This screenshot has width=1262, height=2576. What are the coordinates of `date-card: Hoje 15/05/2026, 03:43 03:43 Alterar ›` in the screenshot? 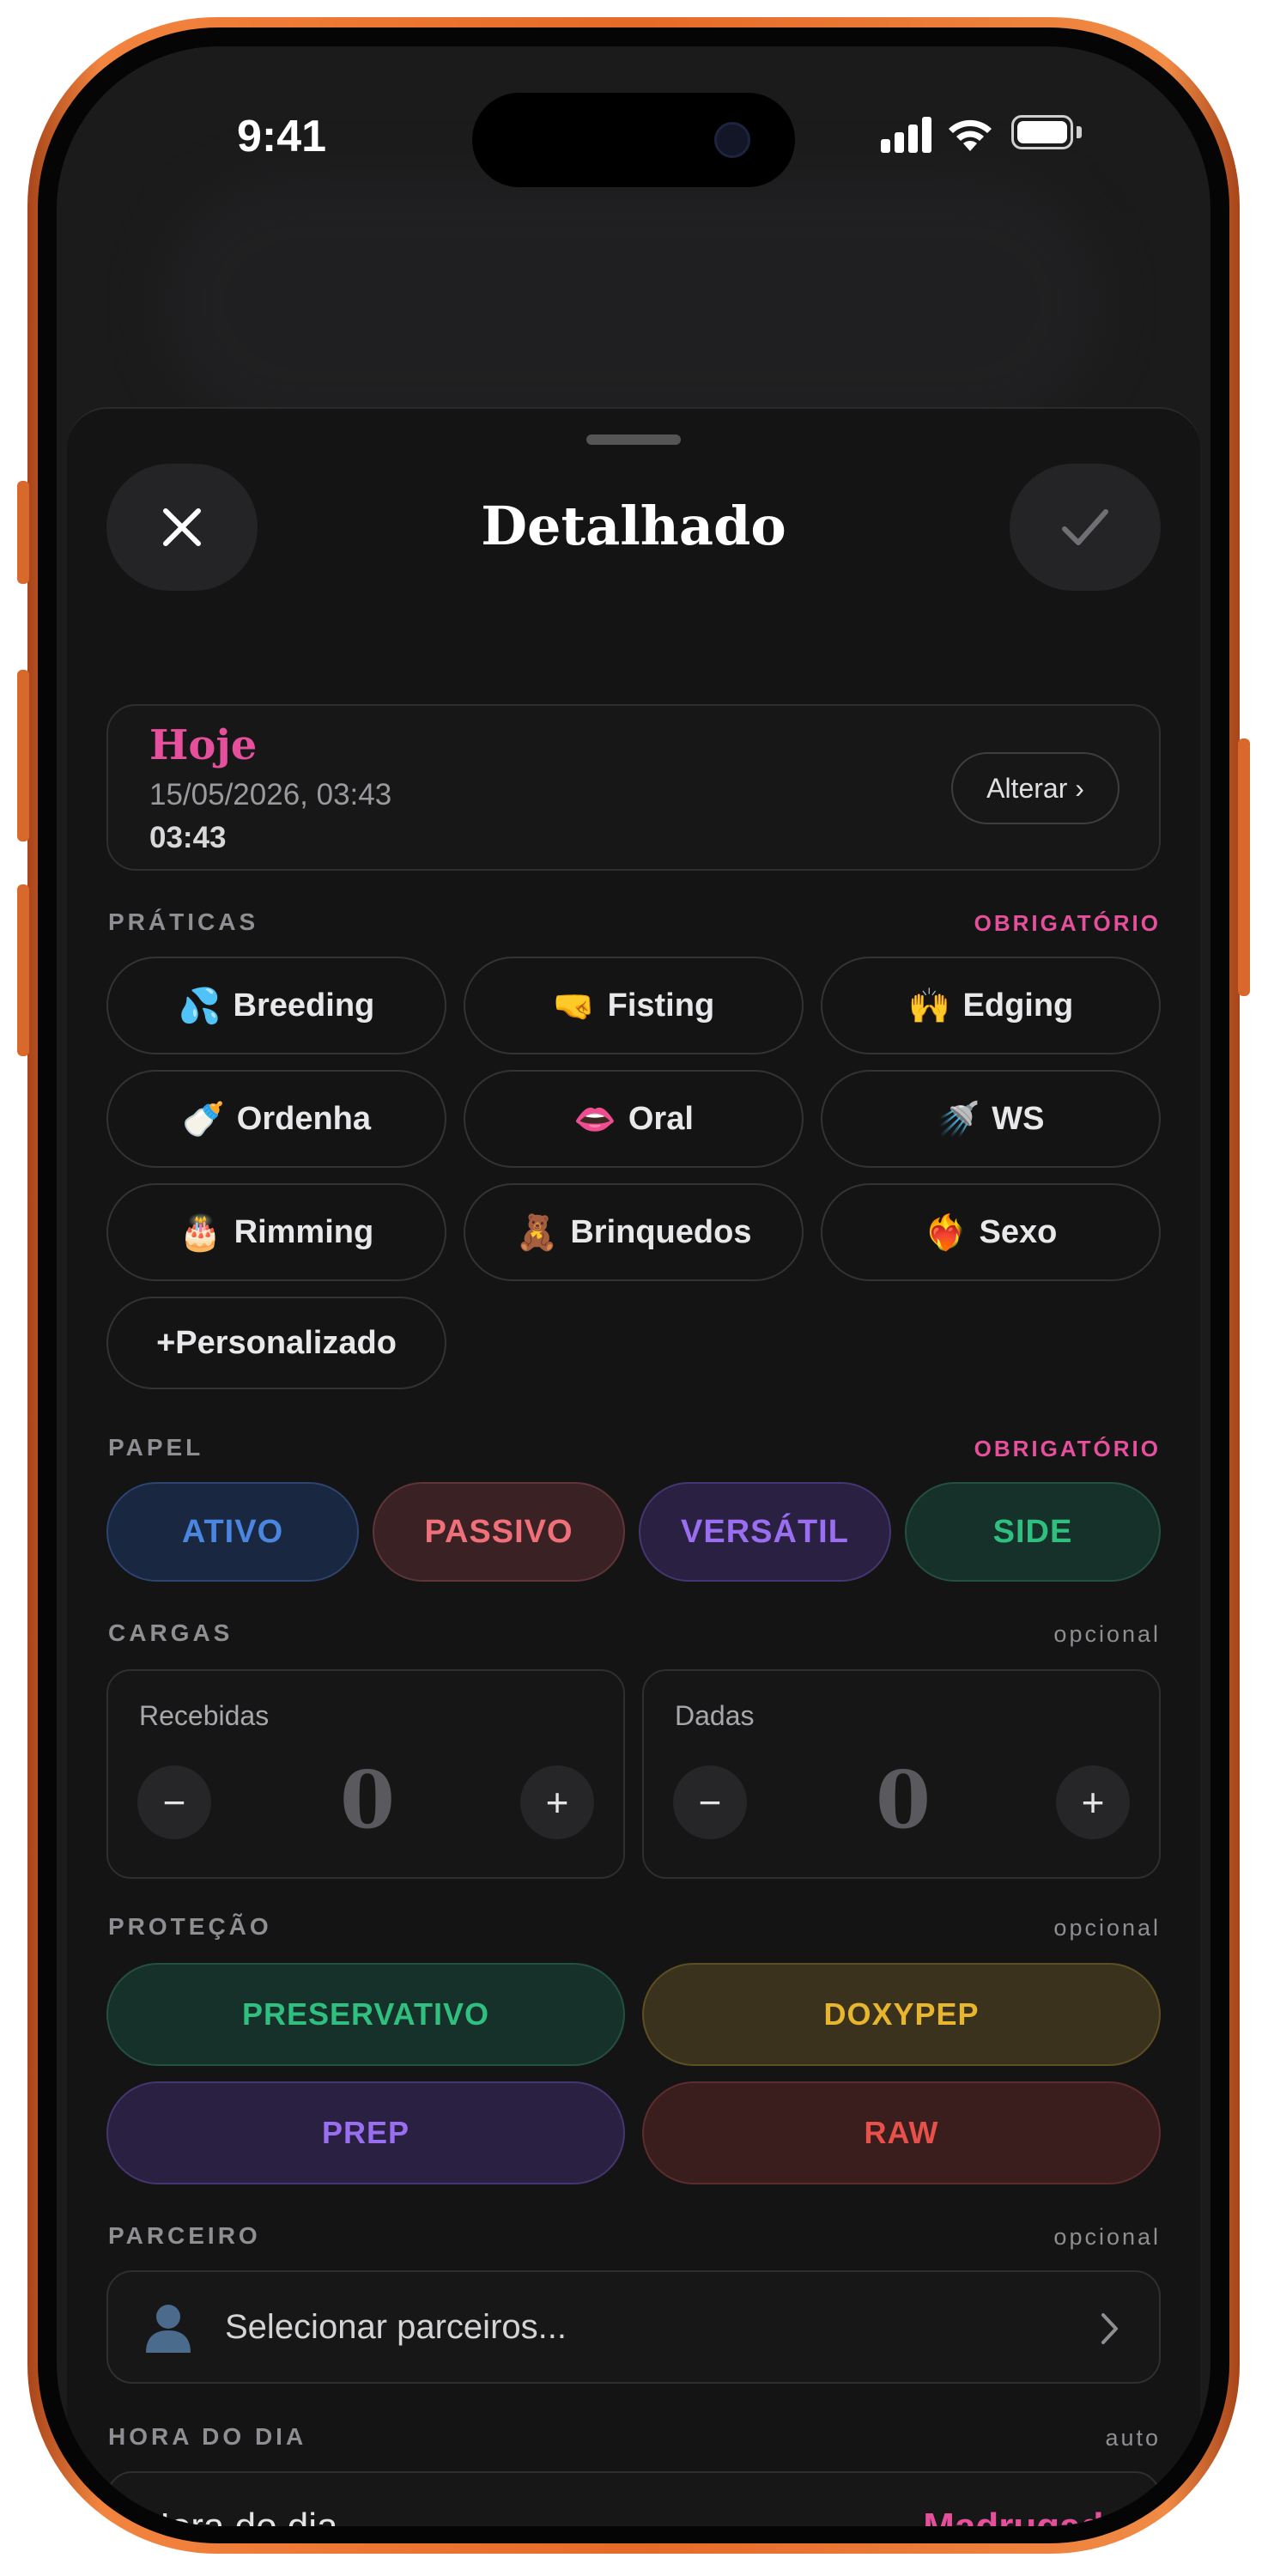 It's located at (633, 788).